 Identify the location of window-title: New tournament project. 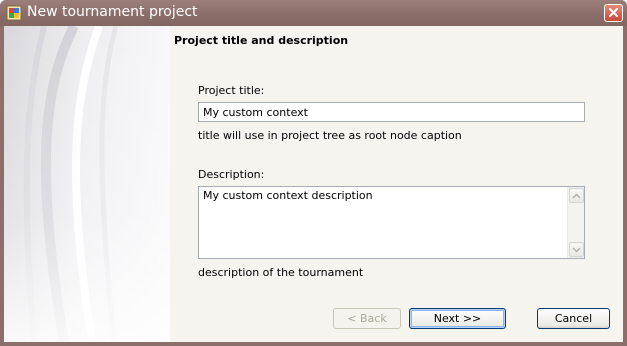
(112, 12).